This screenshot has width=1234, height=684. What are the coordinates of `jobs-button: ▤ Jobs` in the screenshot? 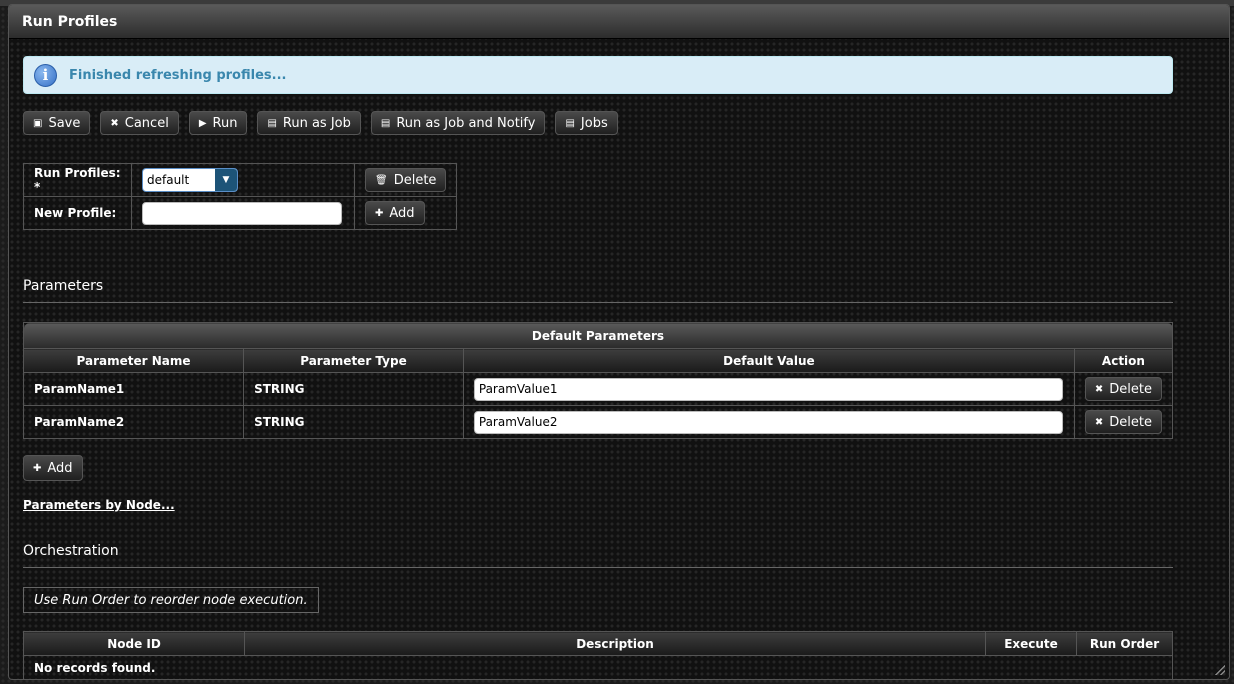 It's located at (586, 123).